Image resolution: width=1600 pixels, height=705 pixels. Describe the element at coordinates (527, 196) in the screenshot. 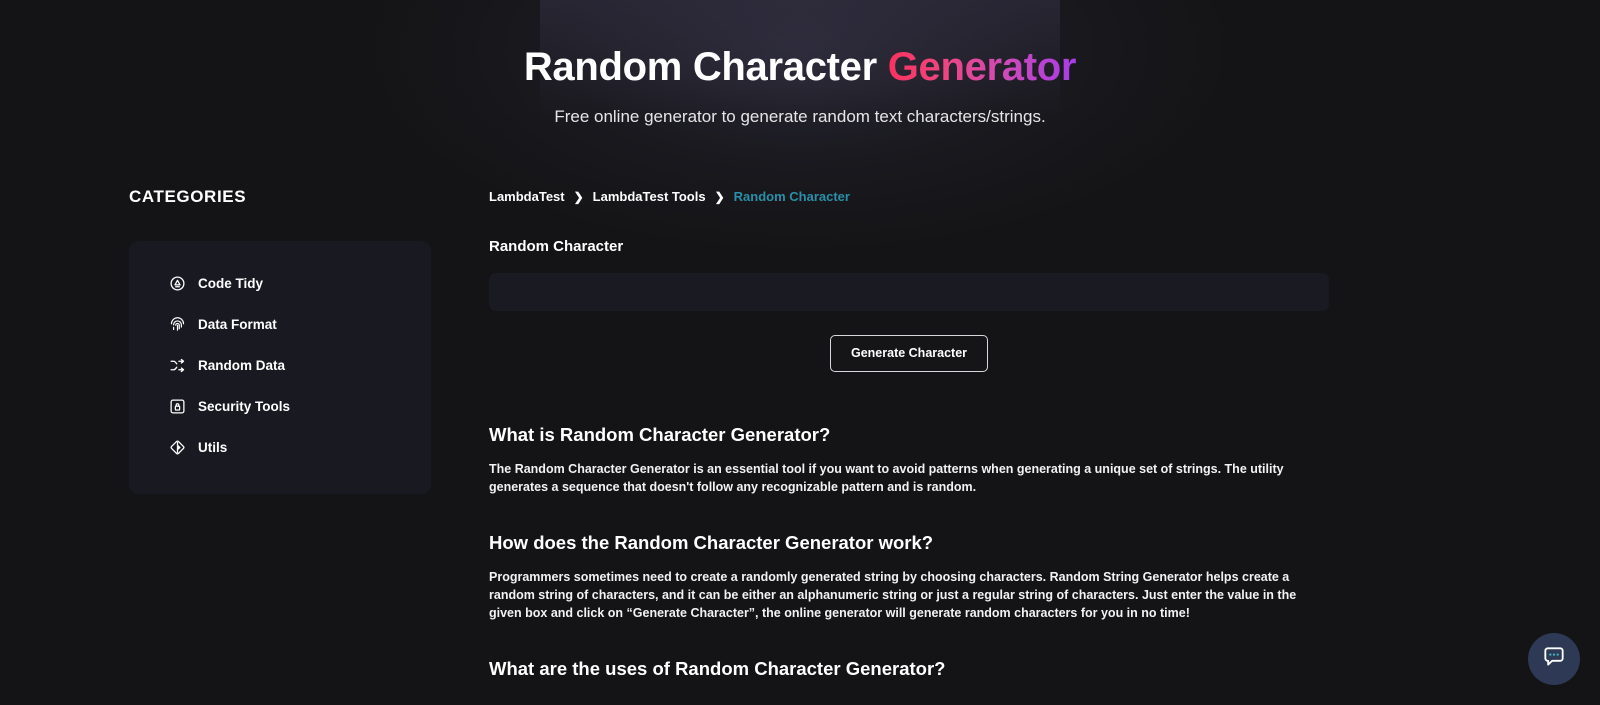

I see `breadcrumb-item-lambdatest: LambdaTest` at that location.